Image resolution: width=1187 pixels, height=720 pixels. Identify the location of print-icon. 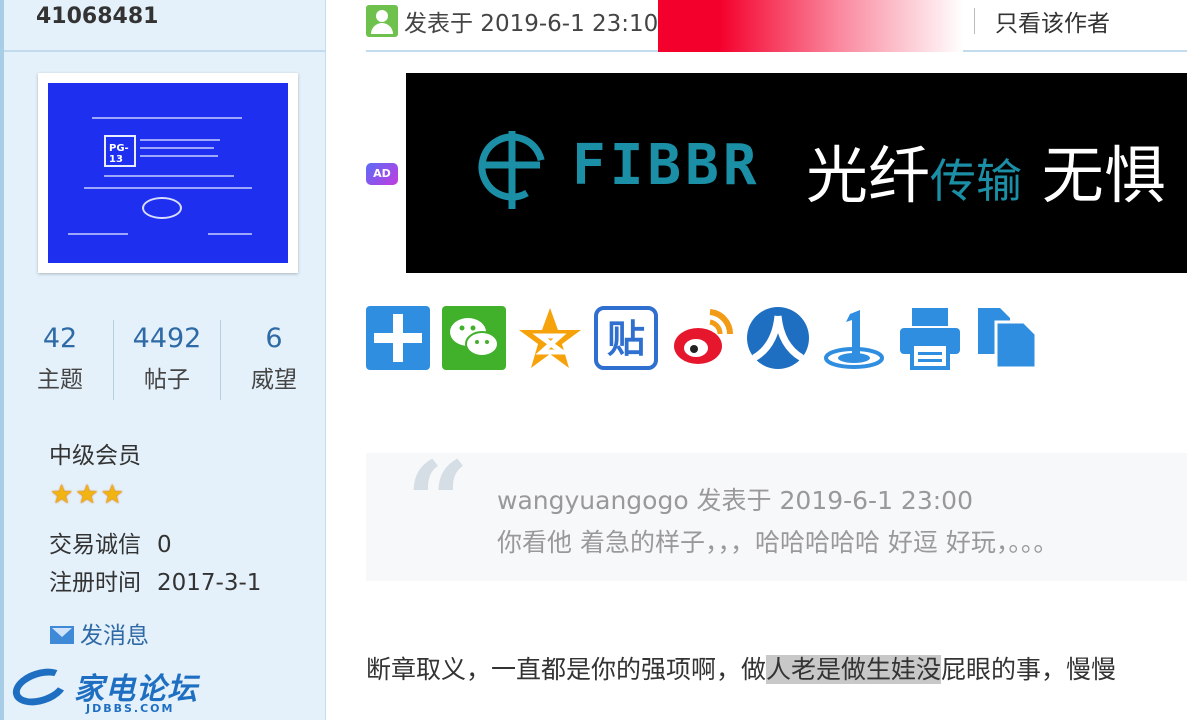
(930, 338).